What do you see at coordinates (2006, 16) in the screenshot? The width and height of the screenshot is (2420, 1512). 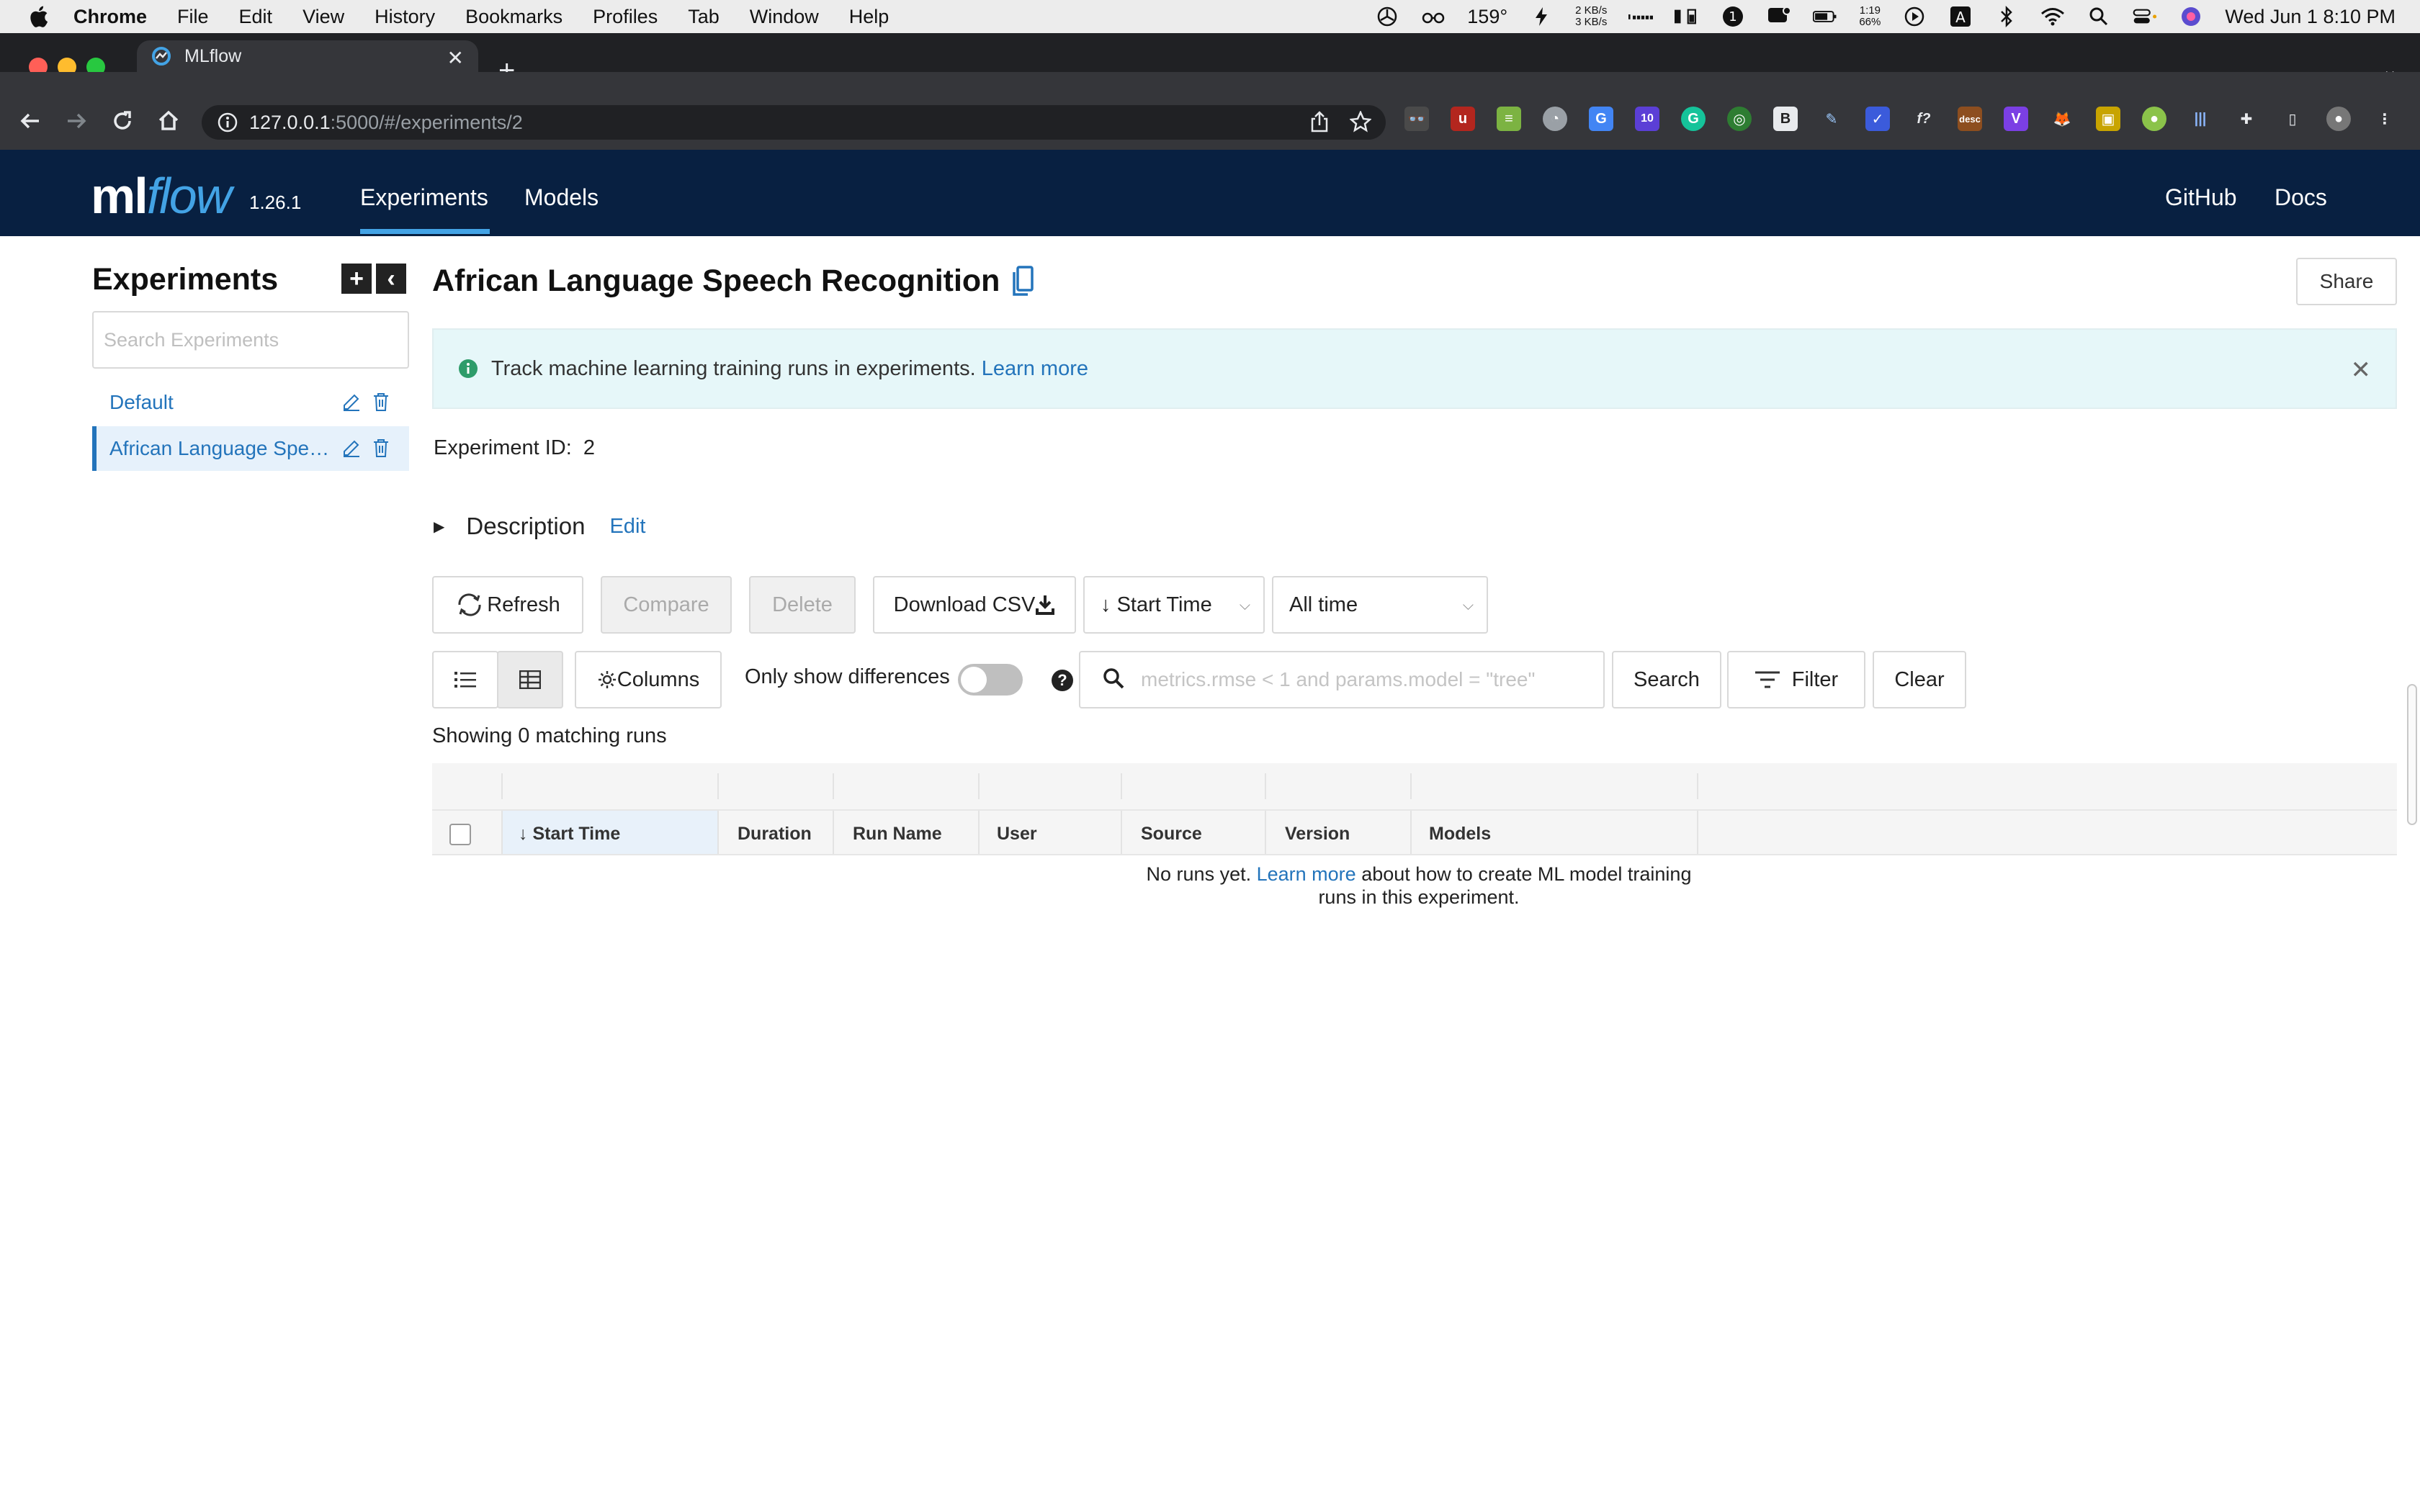 I see `bluetooth-icon` at bounding box center [2006, 16].